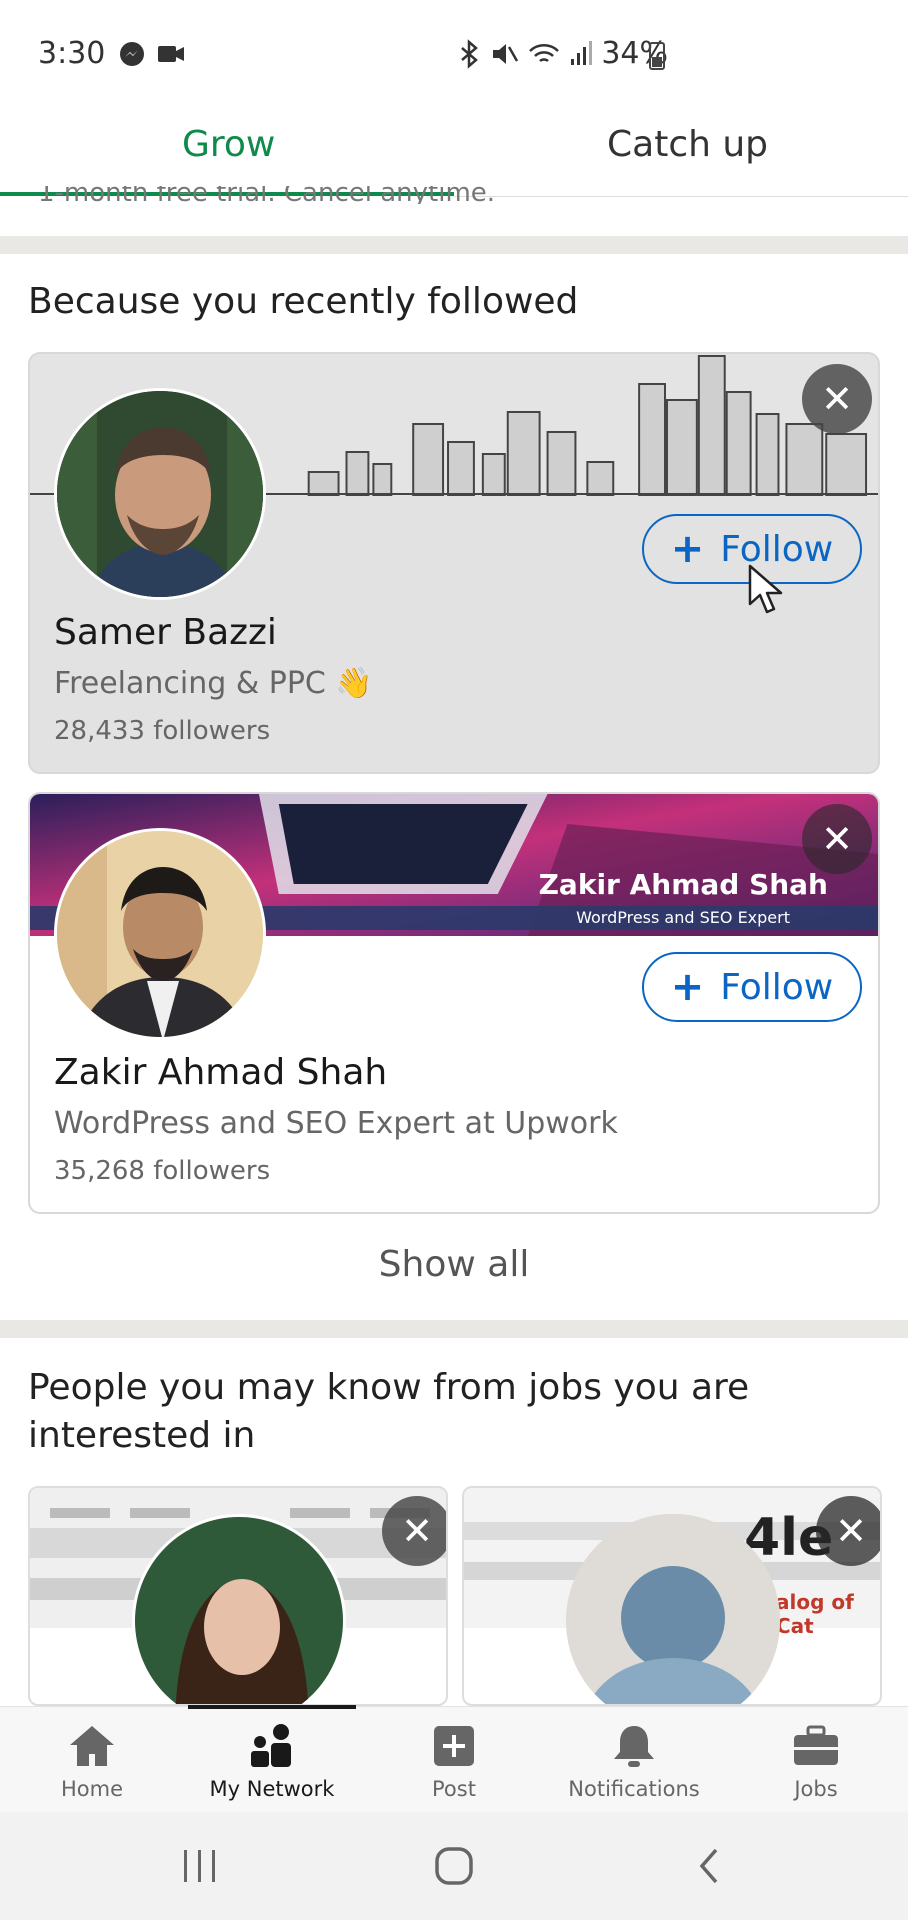  What do you see at coordinates (200, 1866) in the screenshot?
I see `recent-apps-icon` at bounding box center [200, 1866].